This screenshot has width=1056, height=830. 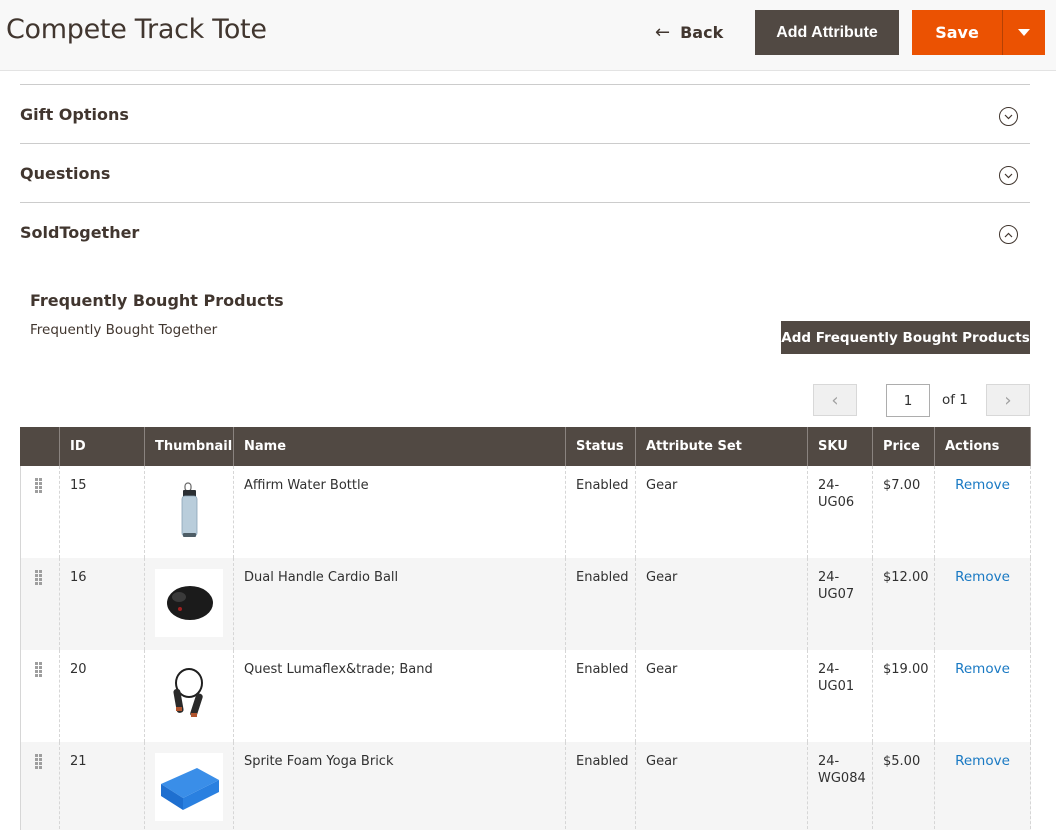 What do you see at coordinates (124, 330) in the screenshot?
I see `frequently-bought-subtitle: Frequently Bought Together` at bounding box center [124, 330].